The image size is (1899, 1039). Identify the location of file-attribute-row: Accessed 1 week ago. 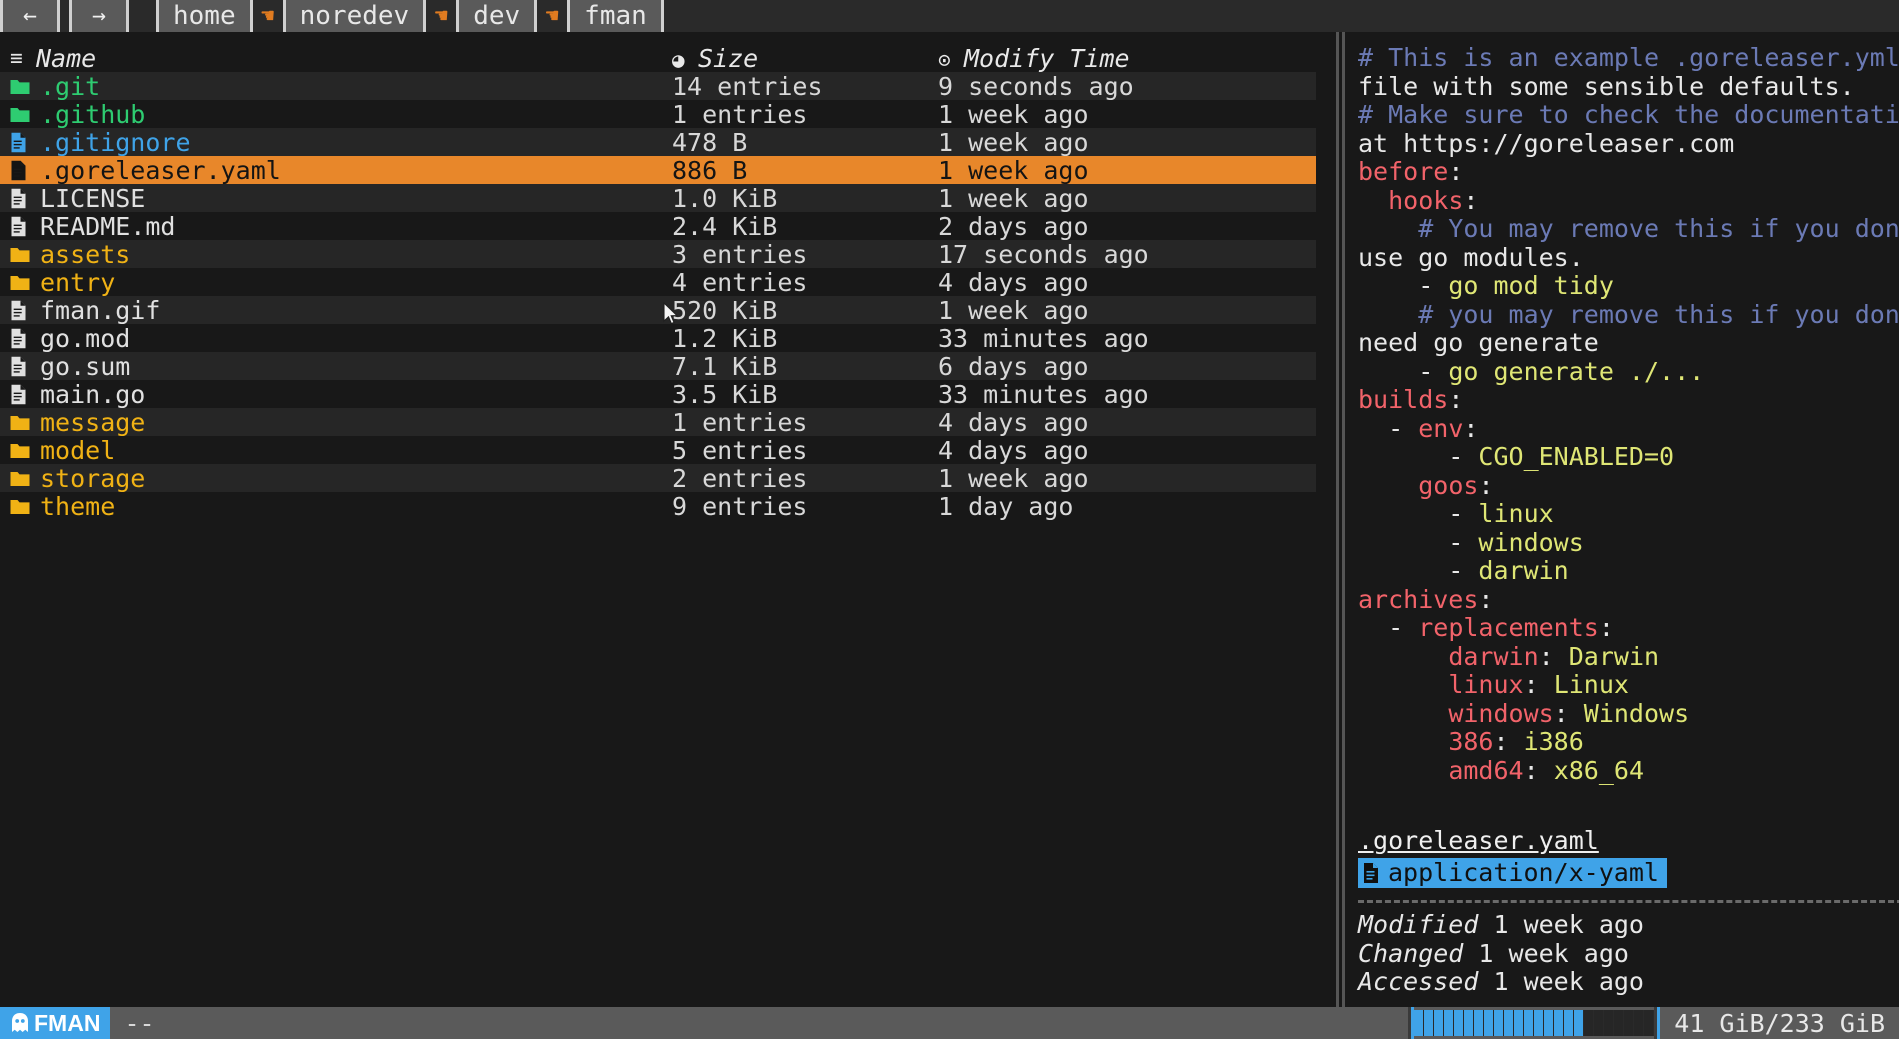
(1628, 982).